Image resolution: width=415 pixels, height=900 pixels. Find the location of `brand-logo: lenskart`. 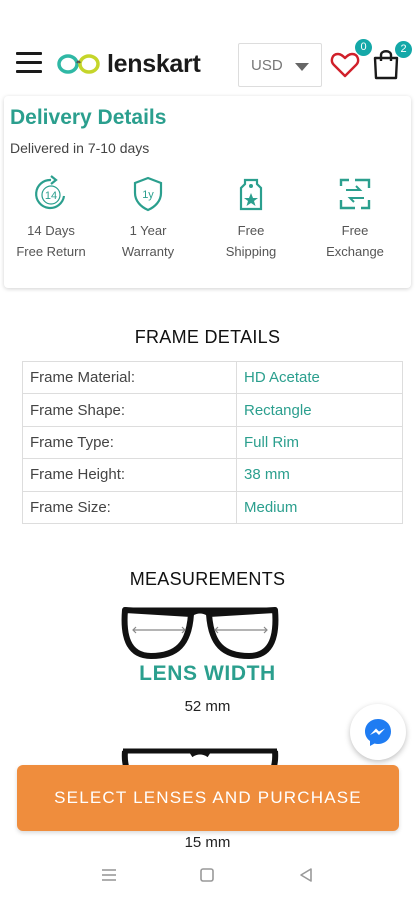

brand-logo: lenskart is located at coordinates (129, 64).